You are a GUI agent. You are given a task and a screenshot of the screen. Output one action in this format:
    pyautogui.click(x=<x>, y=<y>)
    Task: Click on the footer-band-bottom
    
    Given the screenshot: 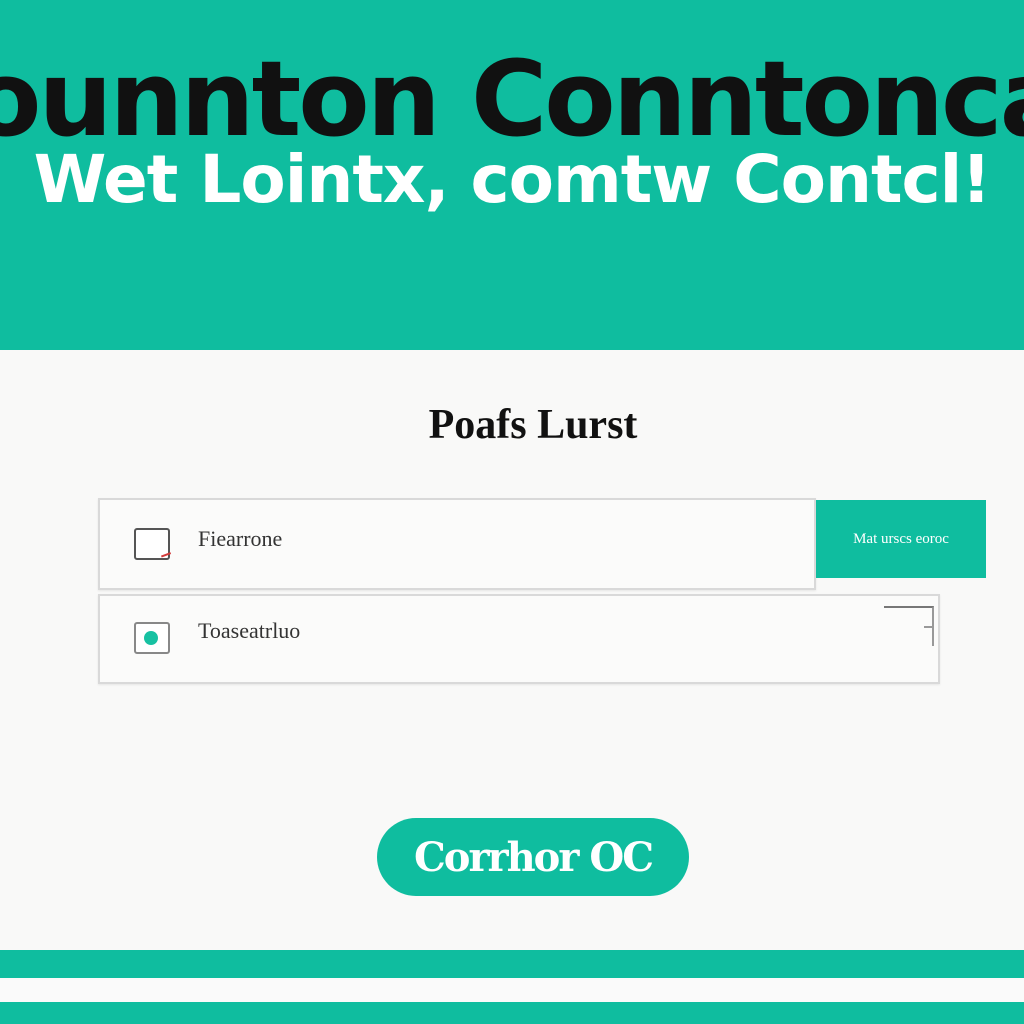 What is the action you would take?
    pyautogui.click(x=512, y=1013)
    